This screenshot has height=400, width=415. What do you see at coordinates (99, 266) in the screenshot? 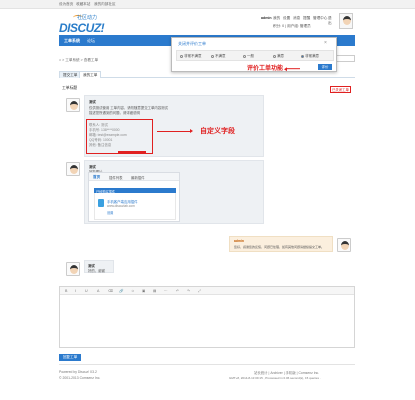
I see `message-bubble: 测试 好的，谢谢` at bounding box center [99, 266].